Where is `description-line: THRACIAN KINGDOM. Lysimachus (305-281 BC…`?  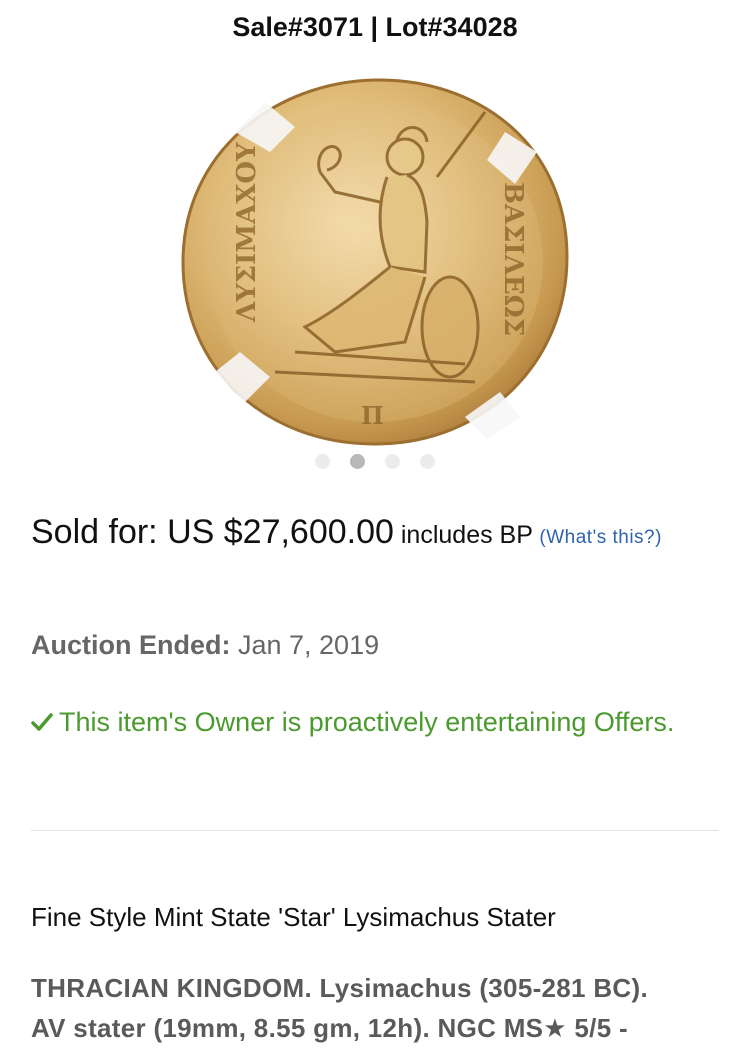 description-line: THRACIAN KINGDOM. Lysimachus (305-281 BC… is located at coordinates (339, 988).